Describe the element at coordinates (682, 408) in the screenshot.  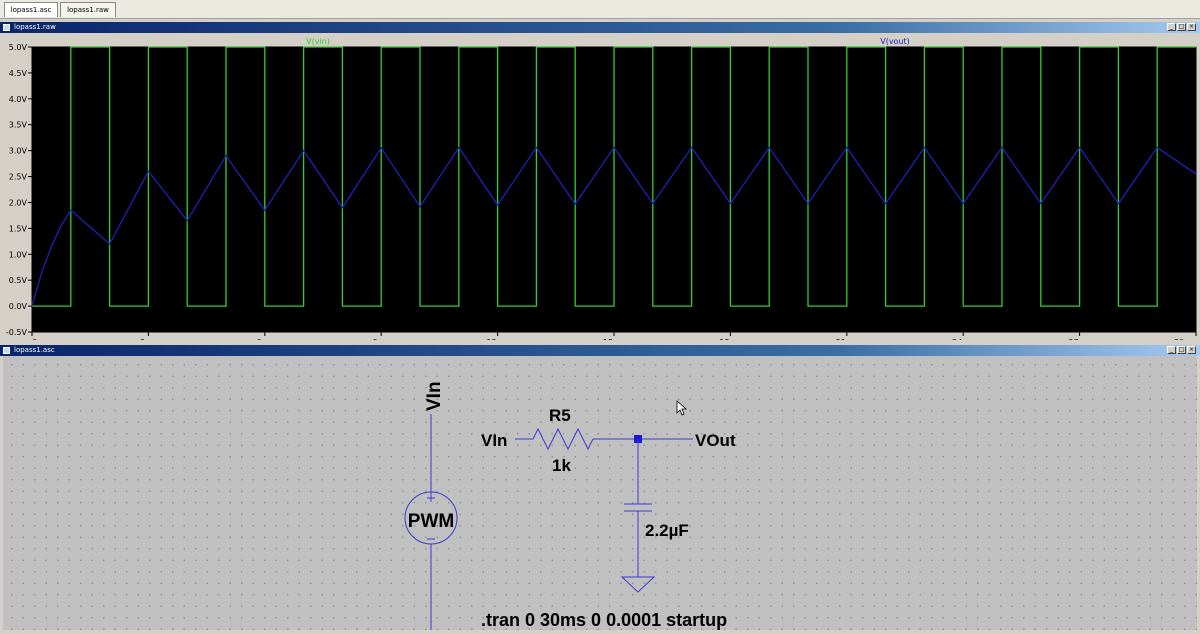
I see `mouse-cursor-icon` at that location.